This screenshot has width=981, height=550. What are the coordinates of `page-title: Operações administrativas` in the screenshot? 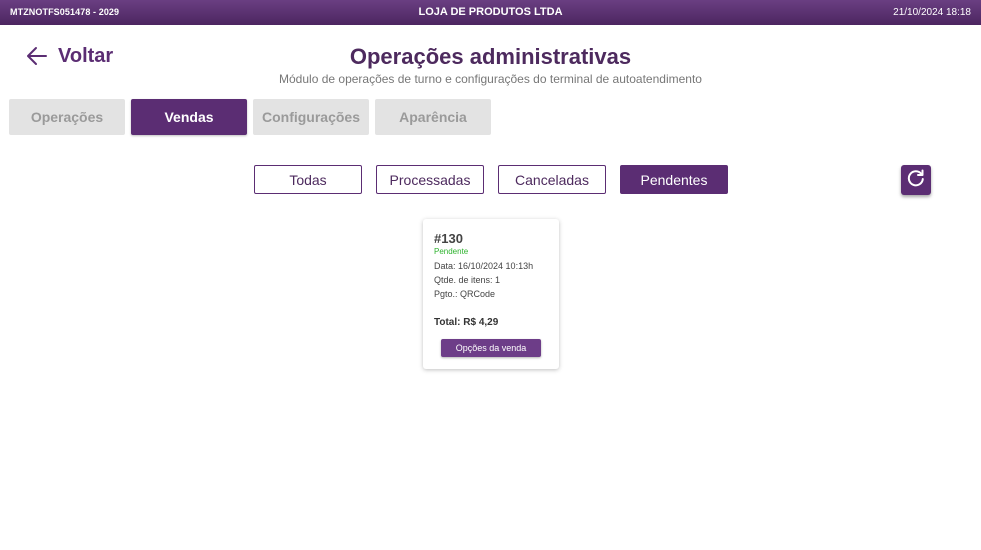 It's located at (490, 56).